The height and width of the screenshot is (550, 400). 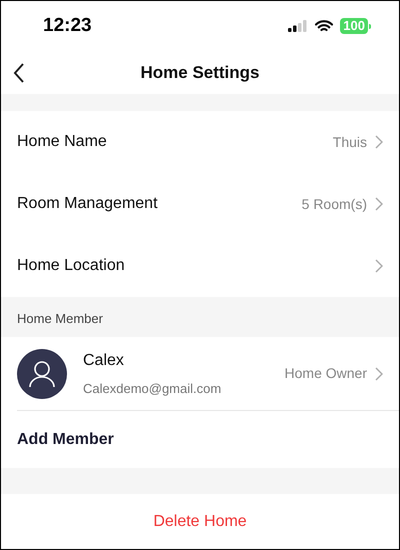 What do you see at coordinates (60, 319) in the screenshot?
I see `section-header: Home Member` at bounding box center [60, 319].